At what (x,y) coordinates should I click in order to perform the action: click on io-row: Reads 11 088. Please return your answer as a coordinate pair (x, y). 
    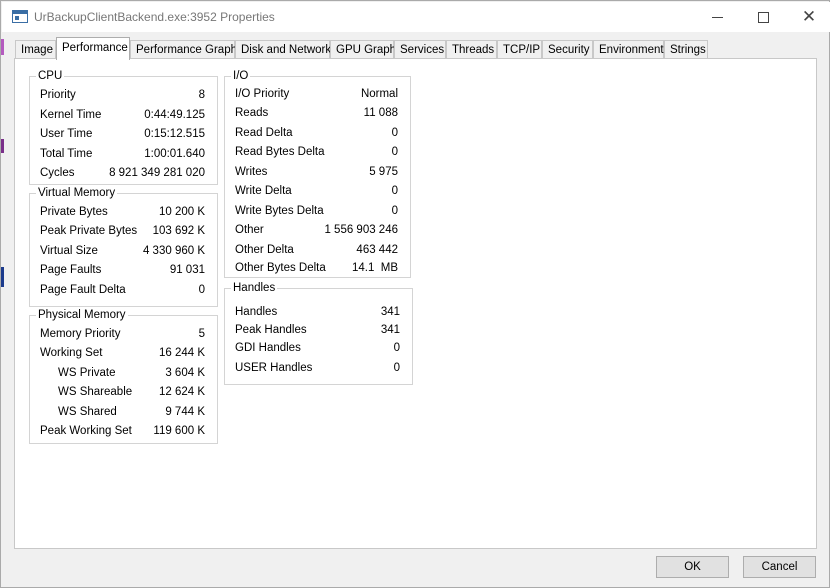
    Looking at the image, I should click on (317, 113).